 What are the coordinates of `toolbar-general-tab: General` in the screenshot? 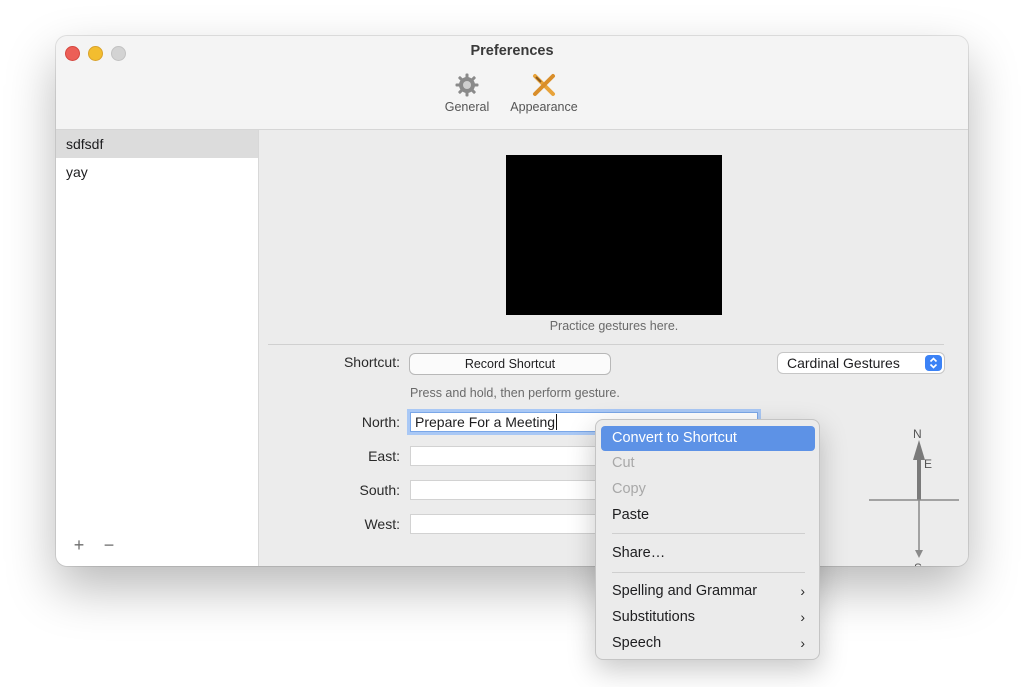 It's located at (467, 93).